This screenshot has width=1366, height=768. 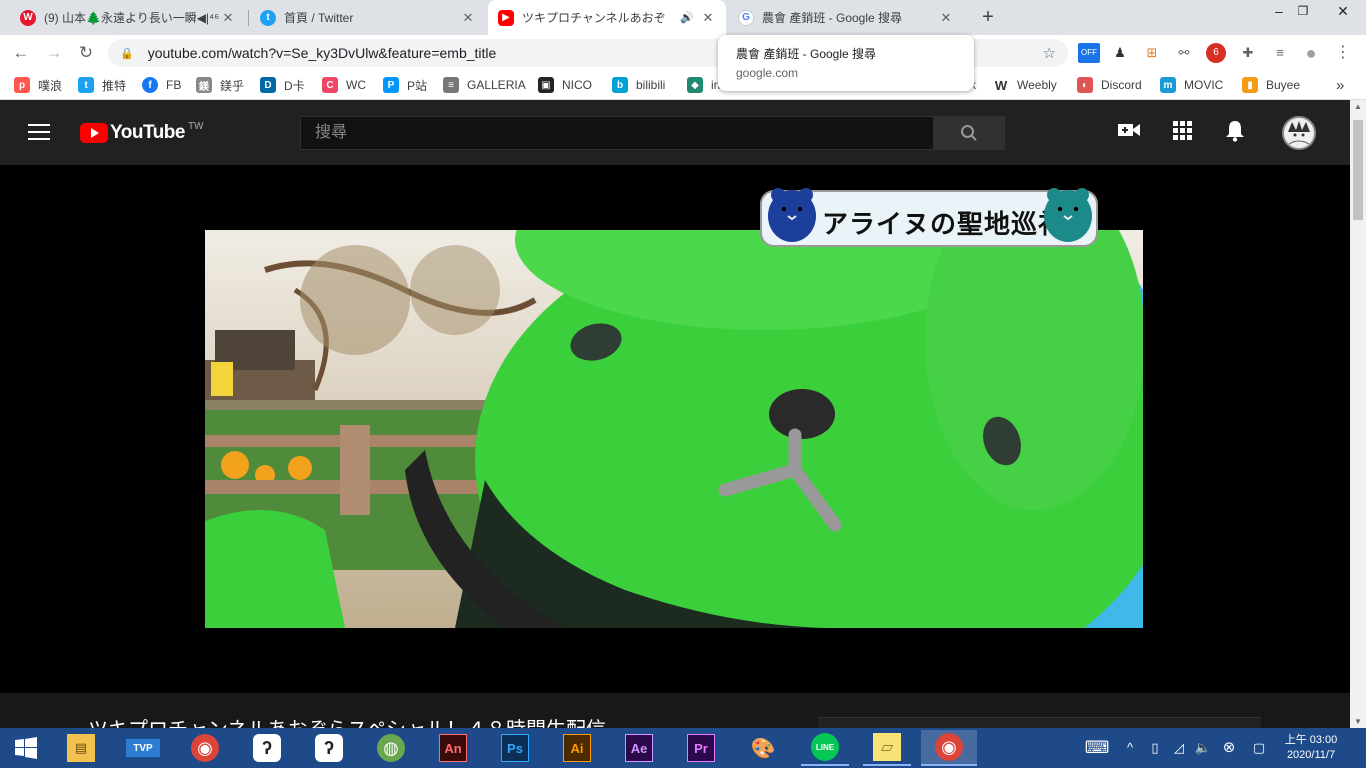 What do you see at coordinates (1089, 53) in the screenshot?
I see `off-badge-icon: OFF` at bounding box center [1089, 53].